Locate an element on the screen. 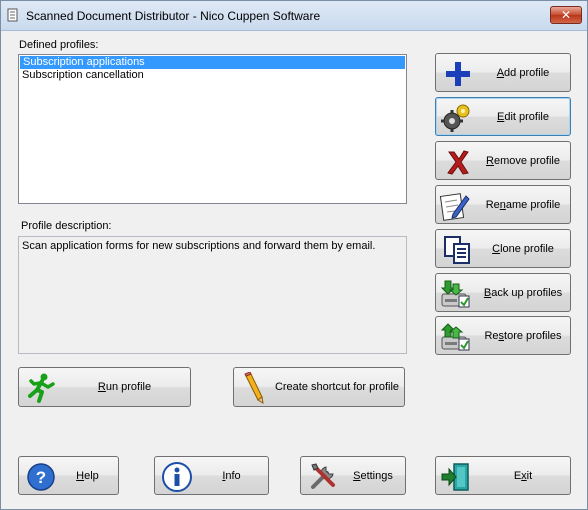 The width and height of the screenshot is (588, 510). help-icon: ? is located at coordinates (41, 477).